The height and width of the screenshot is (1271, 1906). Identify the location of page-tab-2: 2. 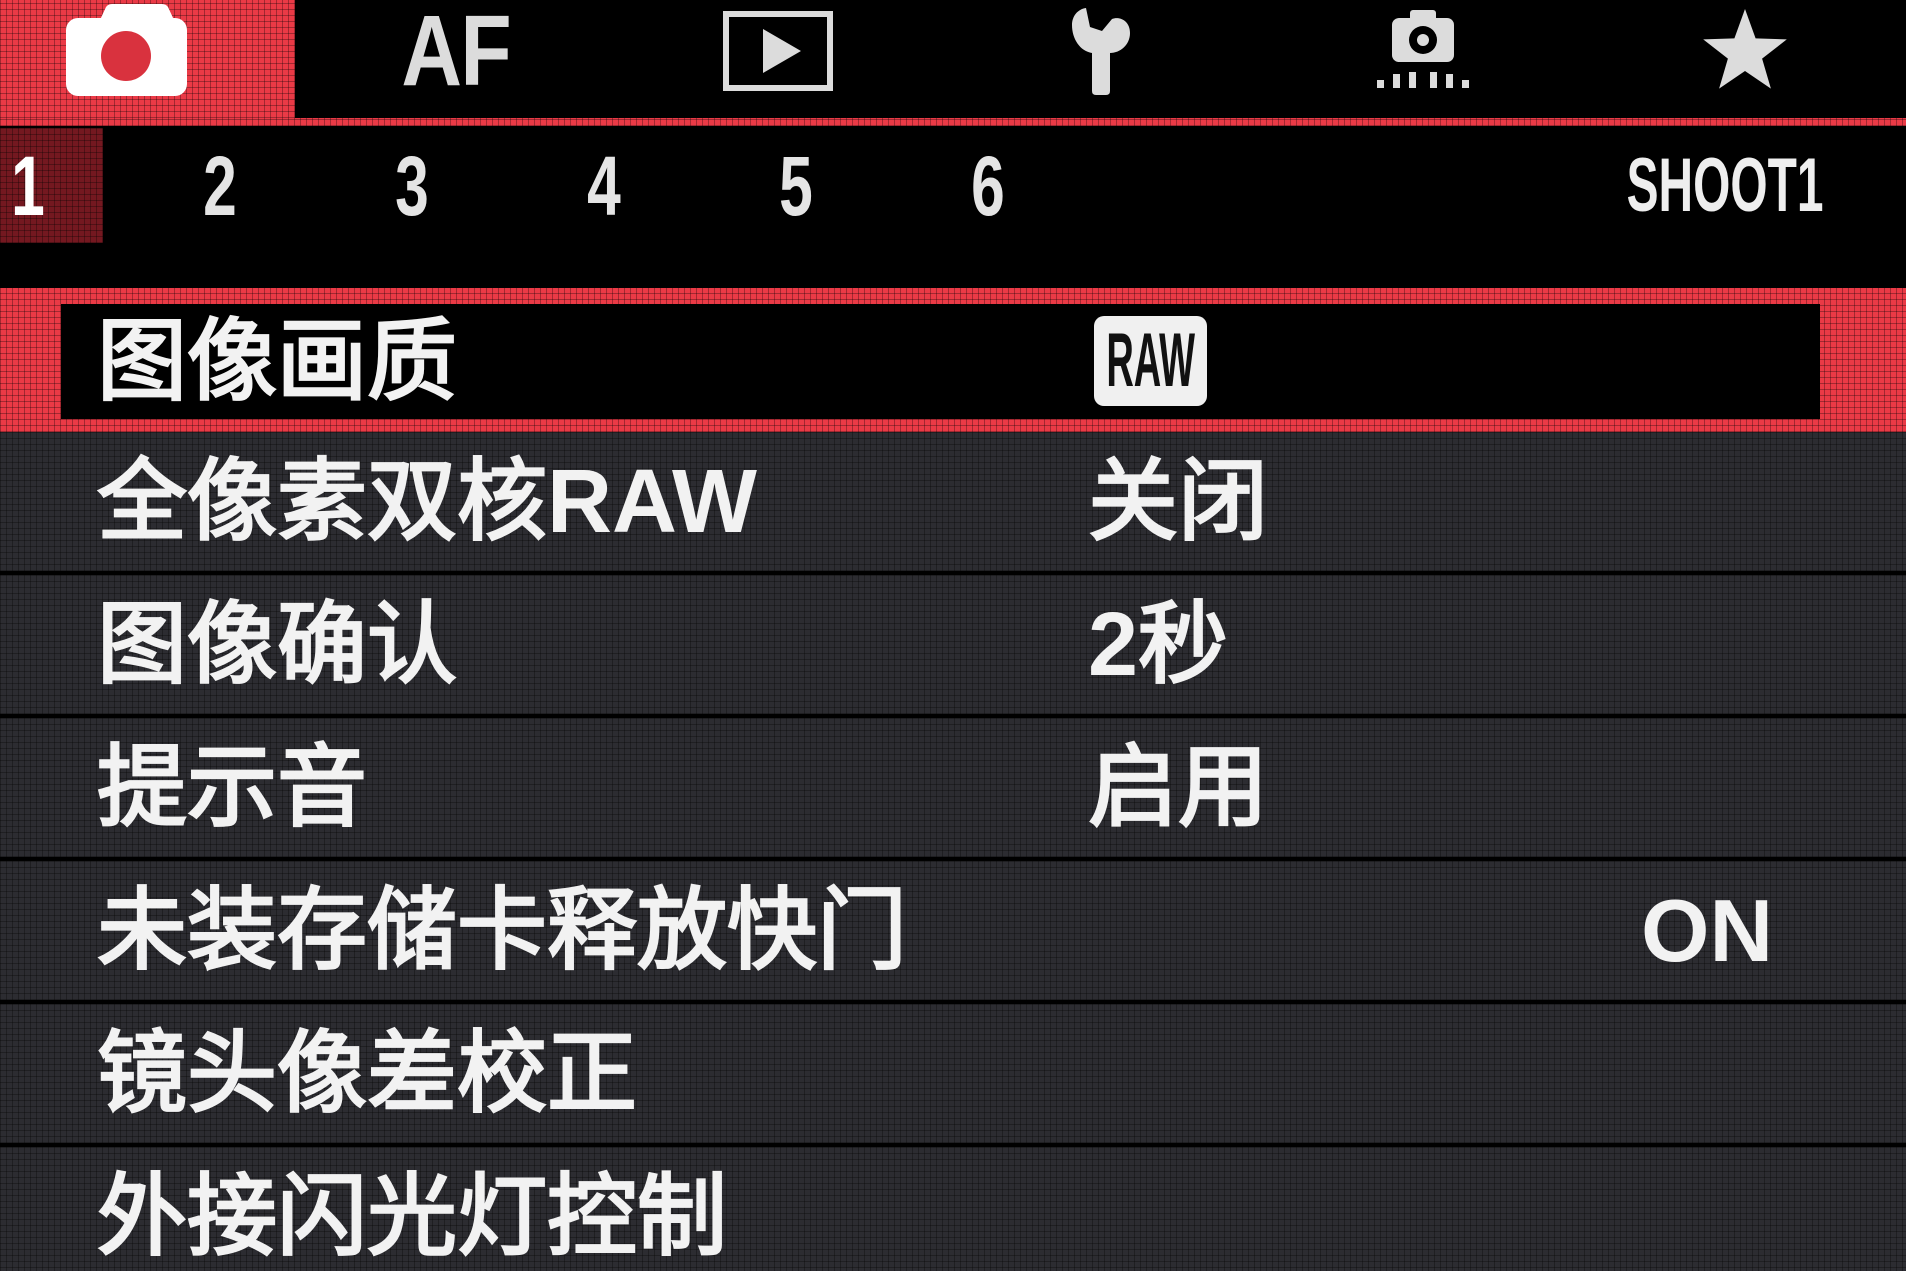
(220, 186).